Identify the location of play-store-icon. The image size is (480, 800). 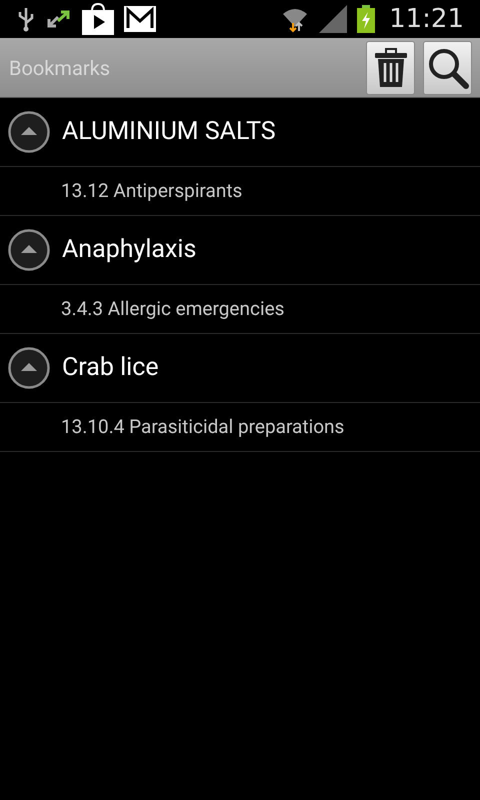
(98, 19).